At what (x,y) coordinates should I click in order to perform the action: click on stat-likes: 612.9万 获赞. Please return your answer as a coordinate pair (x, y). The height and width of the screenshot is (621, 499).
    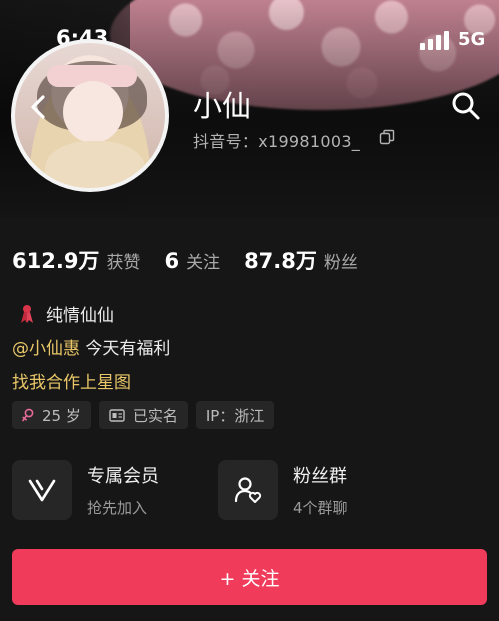
    Looking at the image, I should click on (76, 260).